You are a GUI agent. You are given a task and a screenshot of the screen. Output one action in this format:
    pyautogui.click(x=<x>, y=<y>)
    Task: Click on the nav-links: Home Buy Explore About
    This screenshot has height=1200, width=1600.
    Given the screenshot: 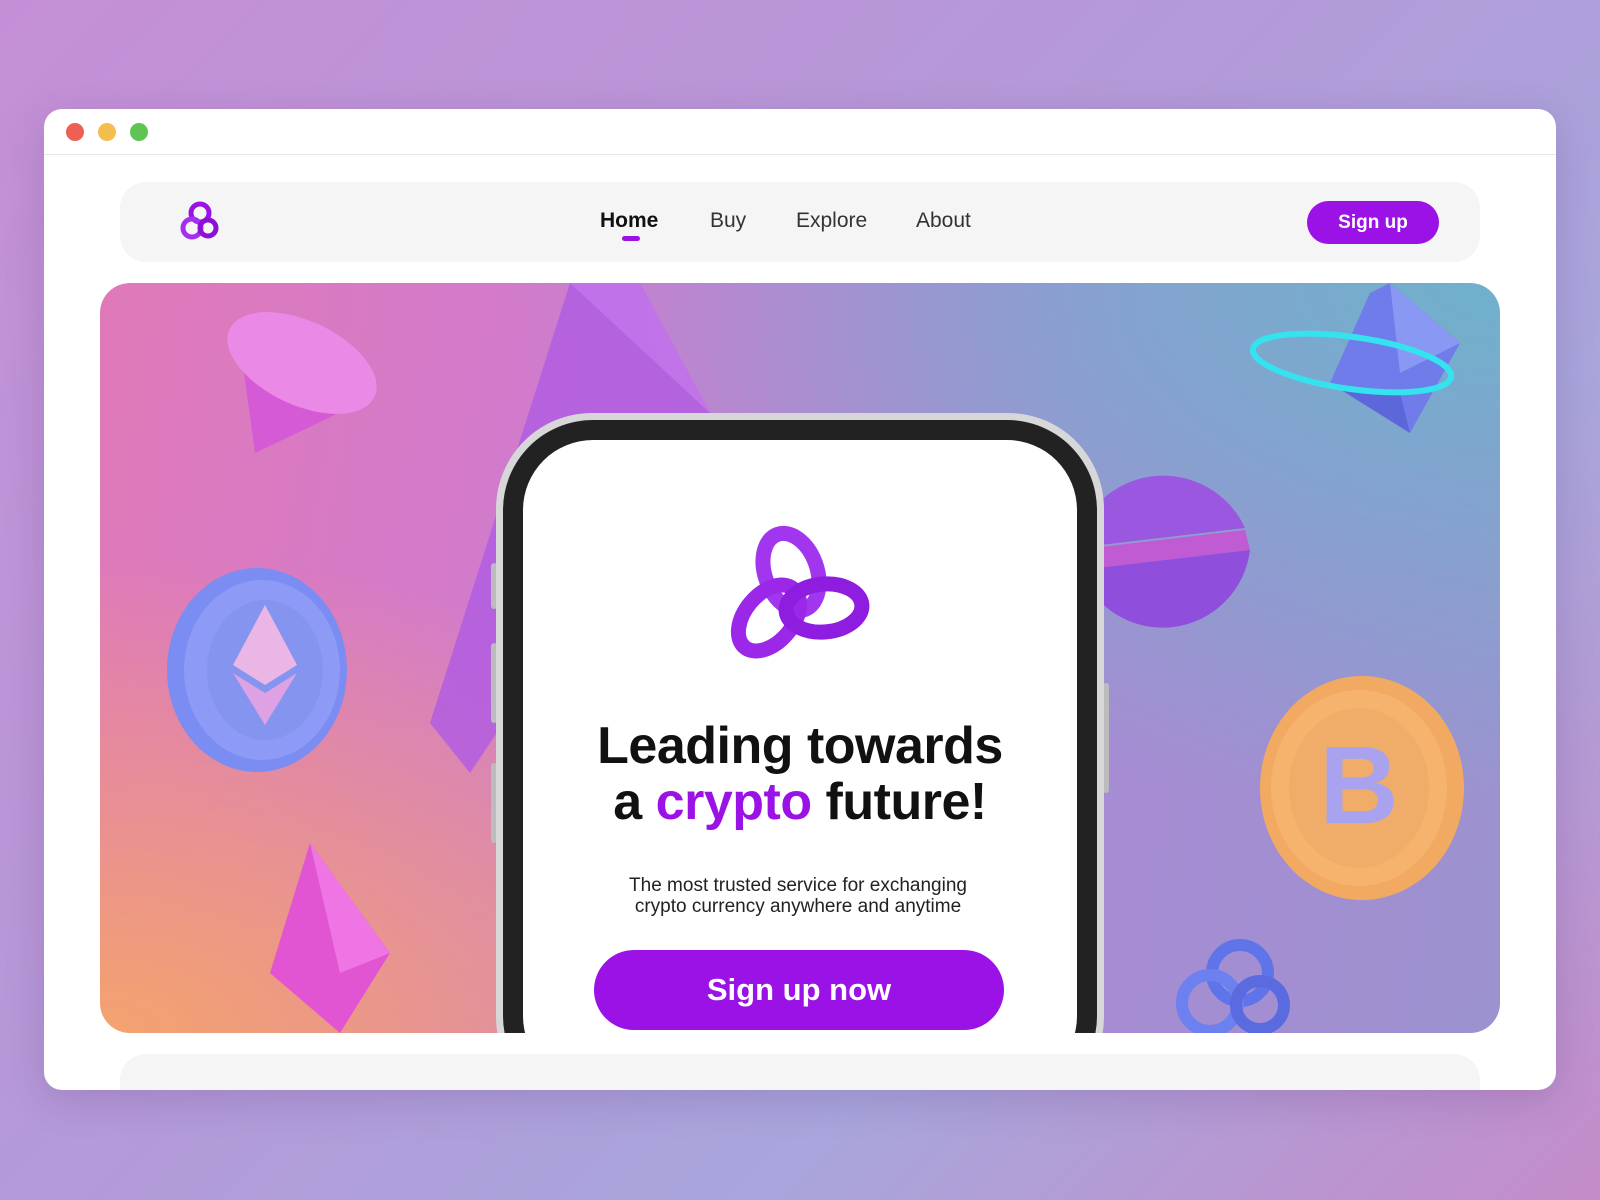 What is the action you would take?
    pyautogui.click(x=800, y=222)
    